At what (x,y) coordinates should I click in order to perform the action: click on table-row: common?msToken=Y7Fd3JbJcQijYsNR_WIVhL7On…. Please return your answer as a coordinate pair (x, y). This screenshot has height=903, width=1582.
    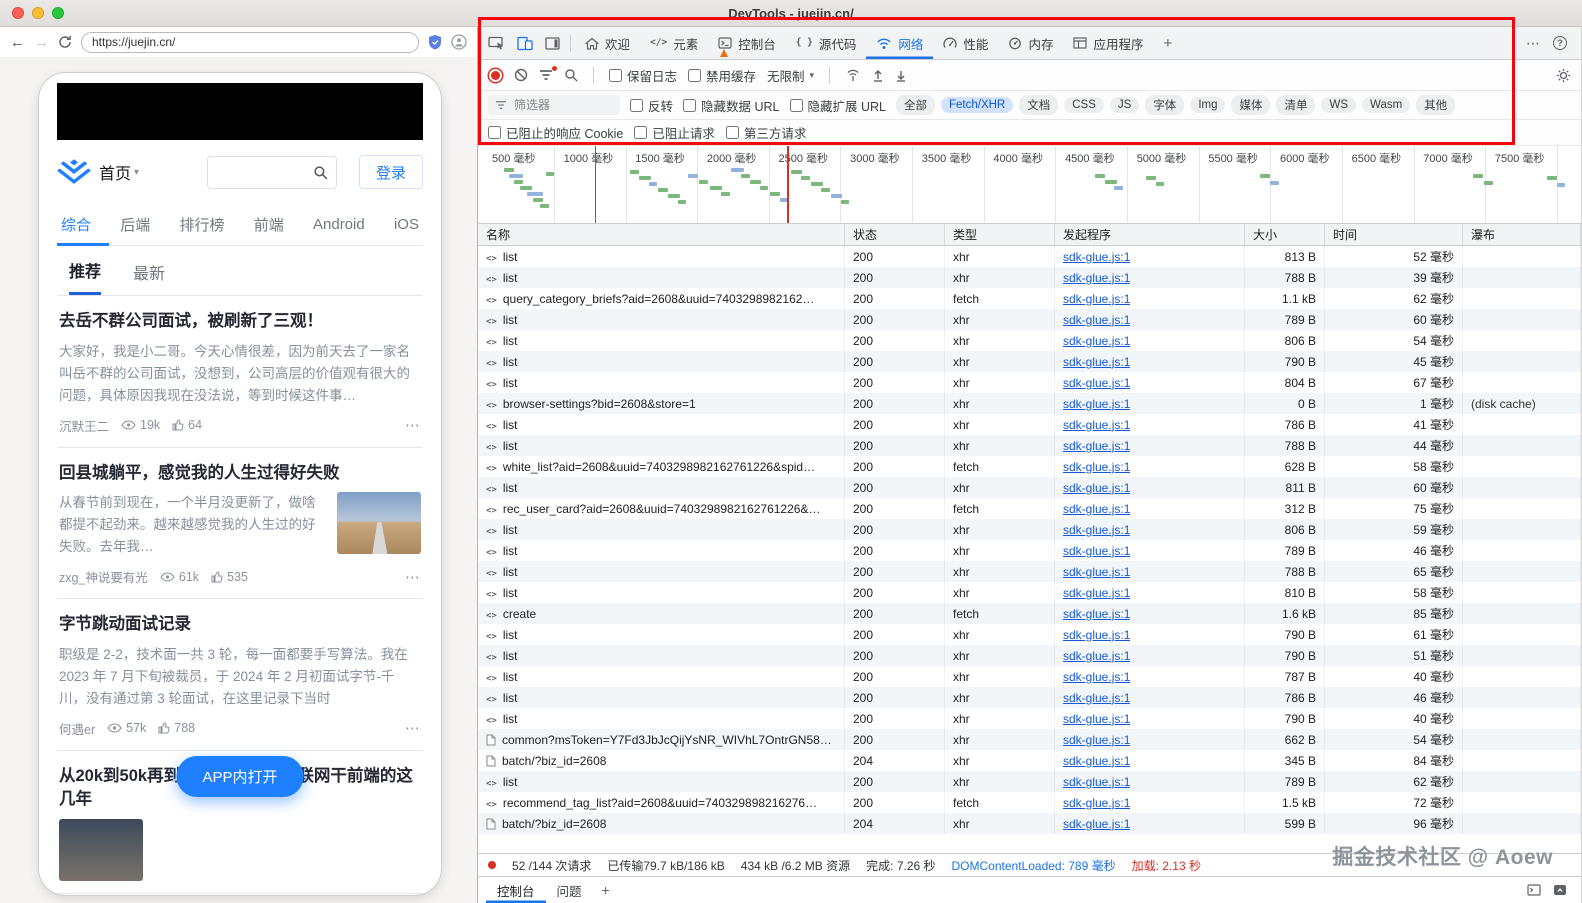
    Looking at the image, I should click on (1029, 739).